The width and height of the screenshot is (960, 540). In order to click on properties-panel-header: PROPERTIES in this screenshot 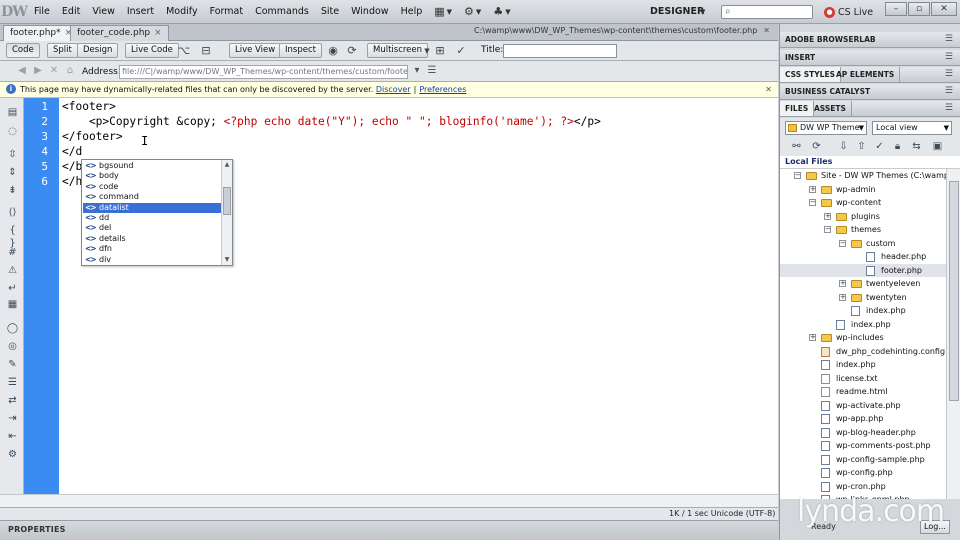, I will do `click(389, 530)`.